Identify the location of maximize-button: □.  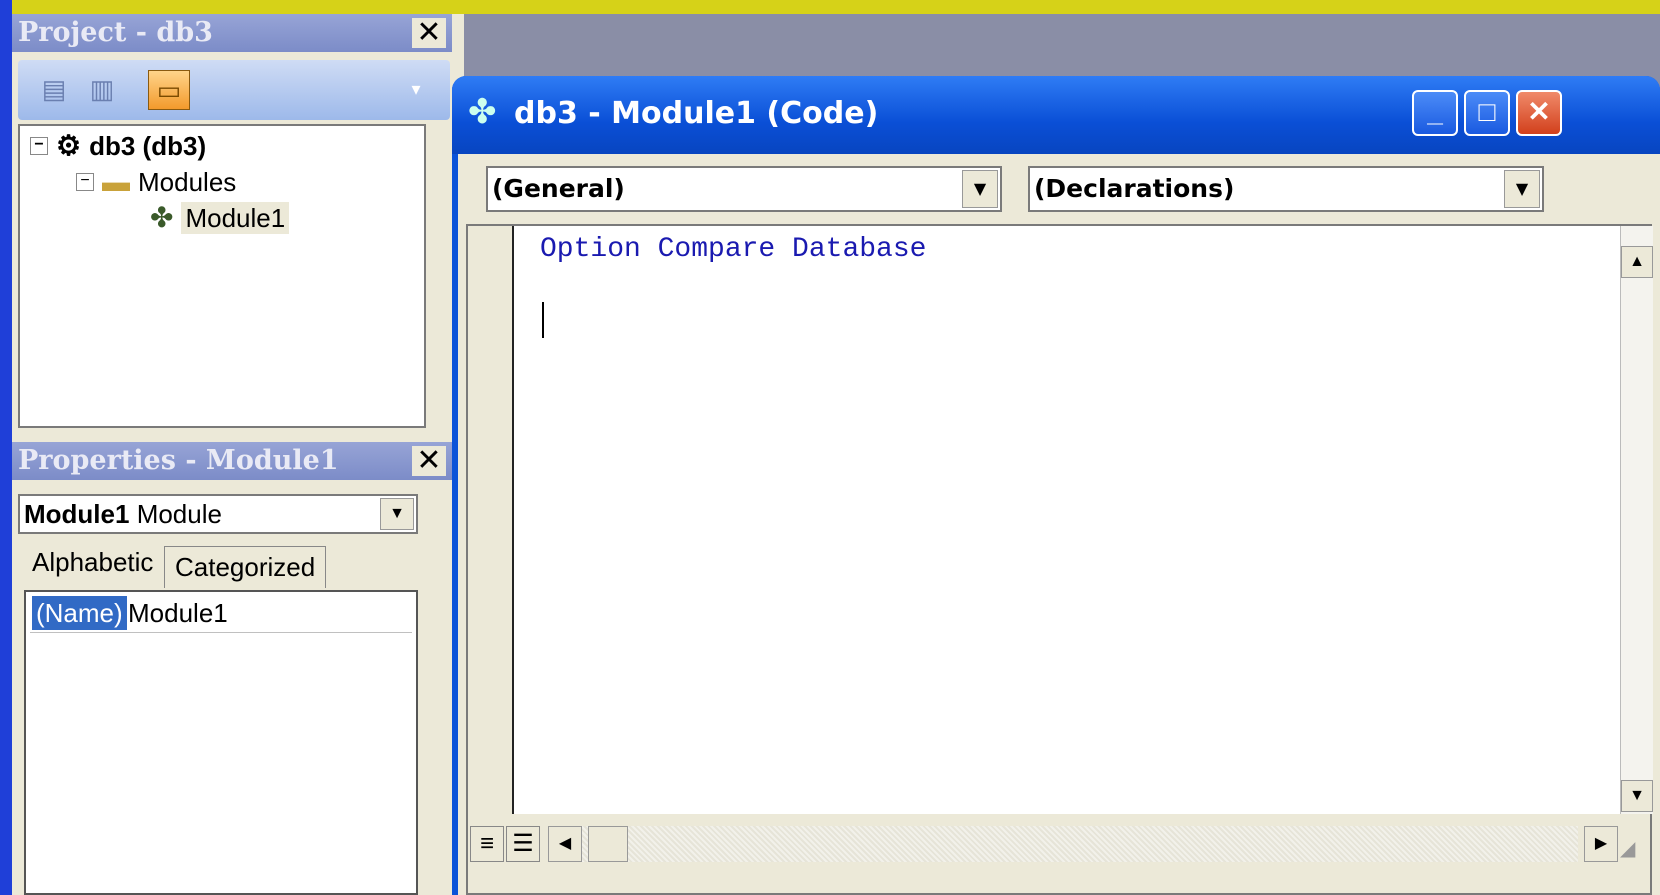
(1487, 113).